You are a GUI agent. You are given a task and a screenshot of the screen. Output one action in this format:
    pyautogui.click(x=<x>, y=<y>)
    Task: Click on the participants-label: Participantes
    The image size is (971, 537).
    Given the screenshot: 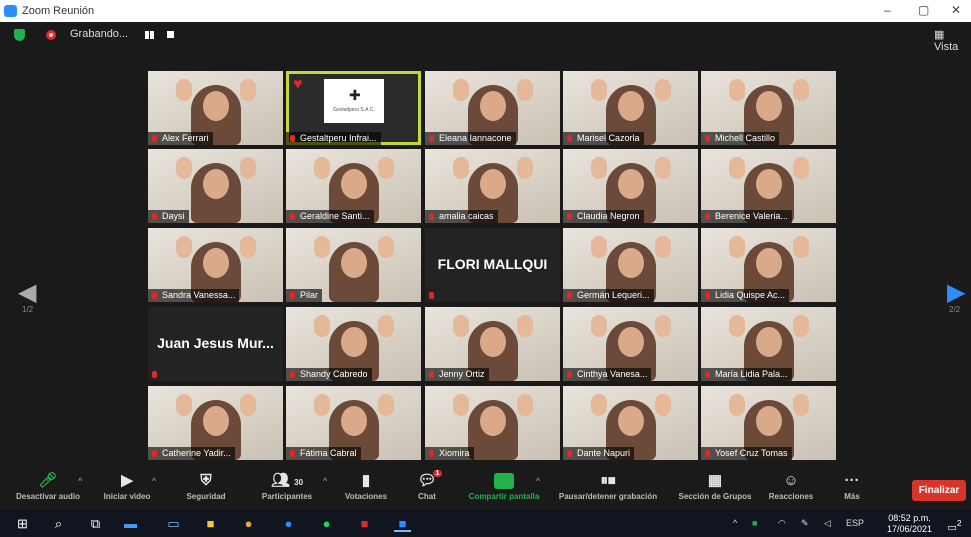 What is the action you would take?
    pyautogui.click(x=287, y=496)
    